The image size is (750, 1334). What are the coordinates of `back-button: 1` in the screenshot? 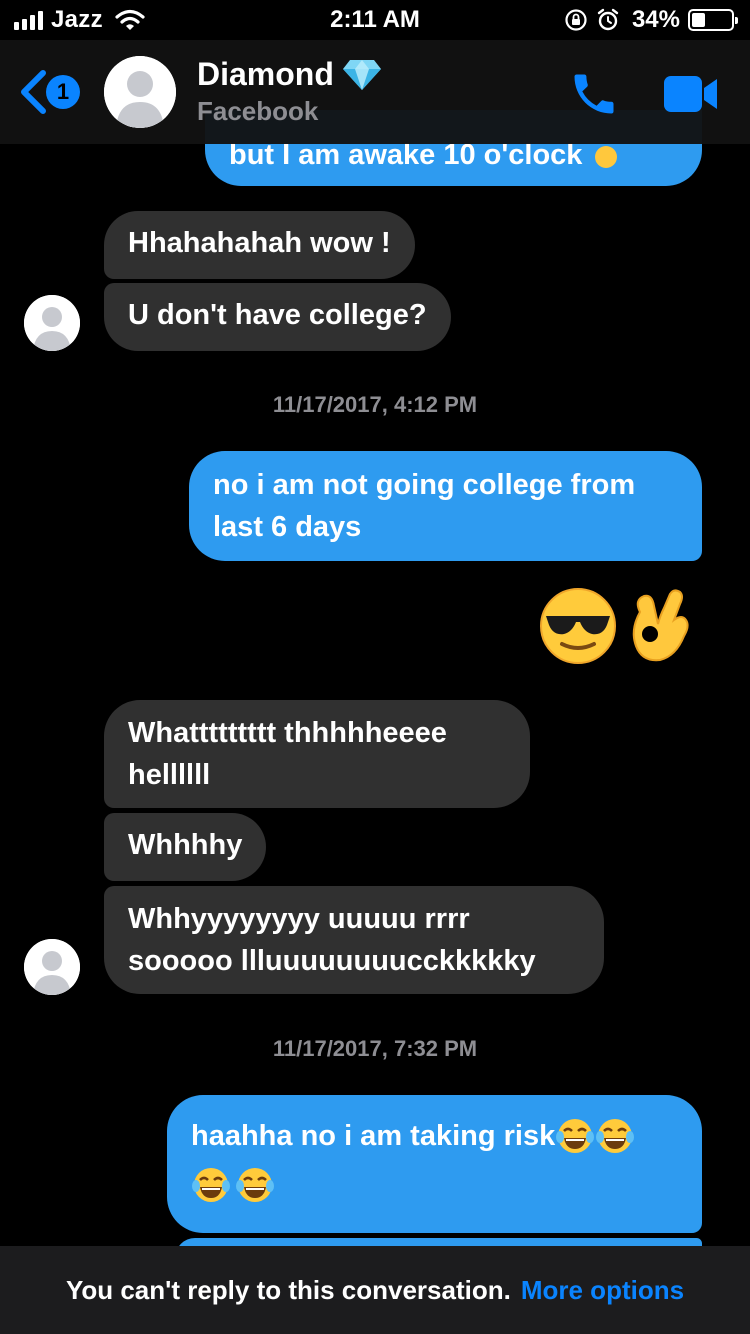 It's located at (49, 92).